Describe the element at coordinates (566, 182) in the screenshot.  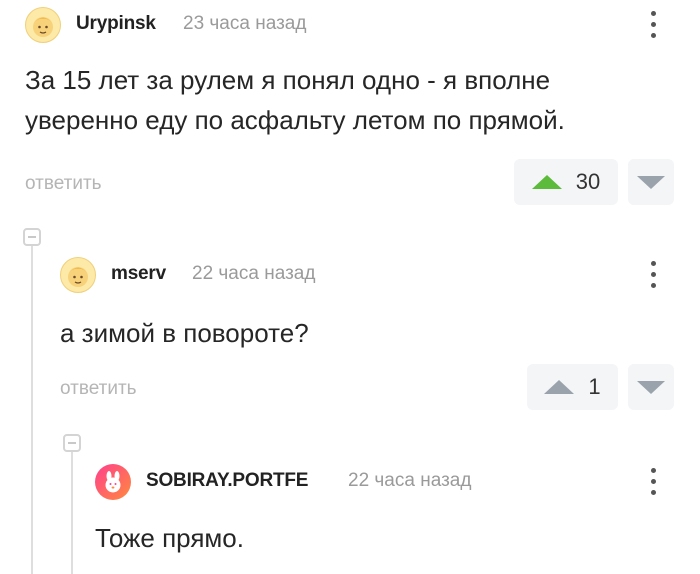
I see `upvote-button: 30` at that location.